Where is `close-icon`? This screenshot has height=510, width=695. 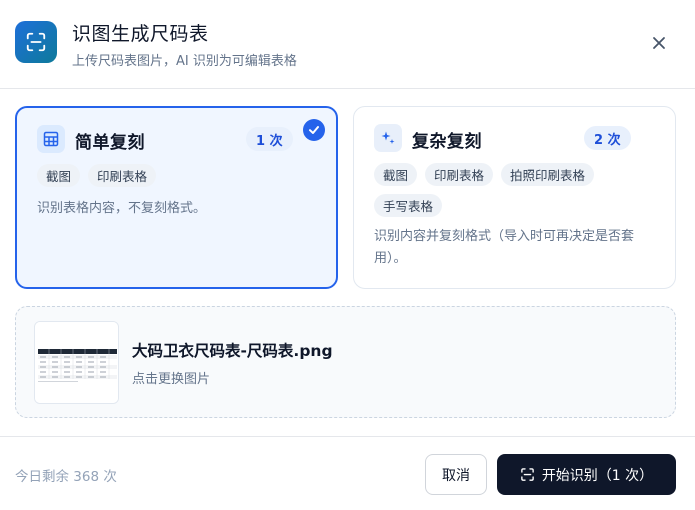 close-icon is located at coordinates (659, 43).